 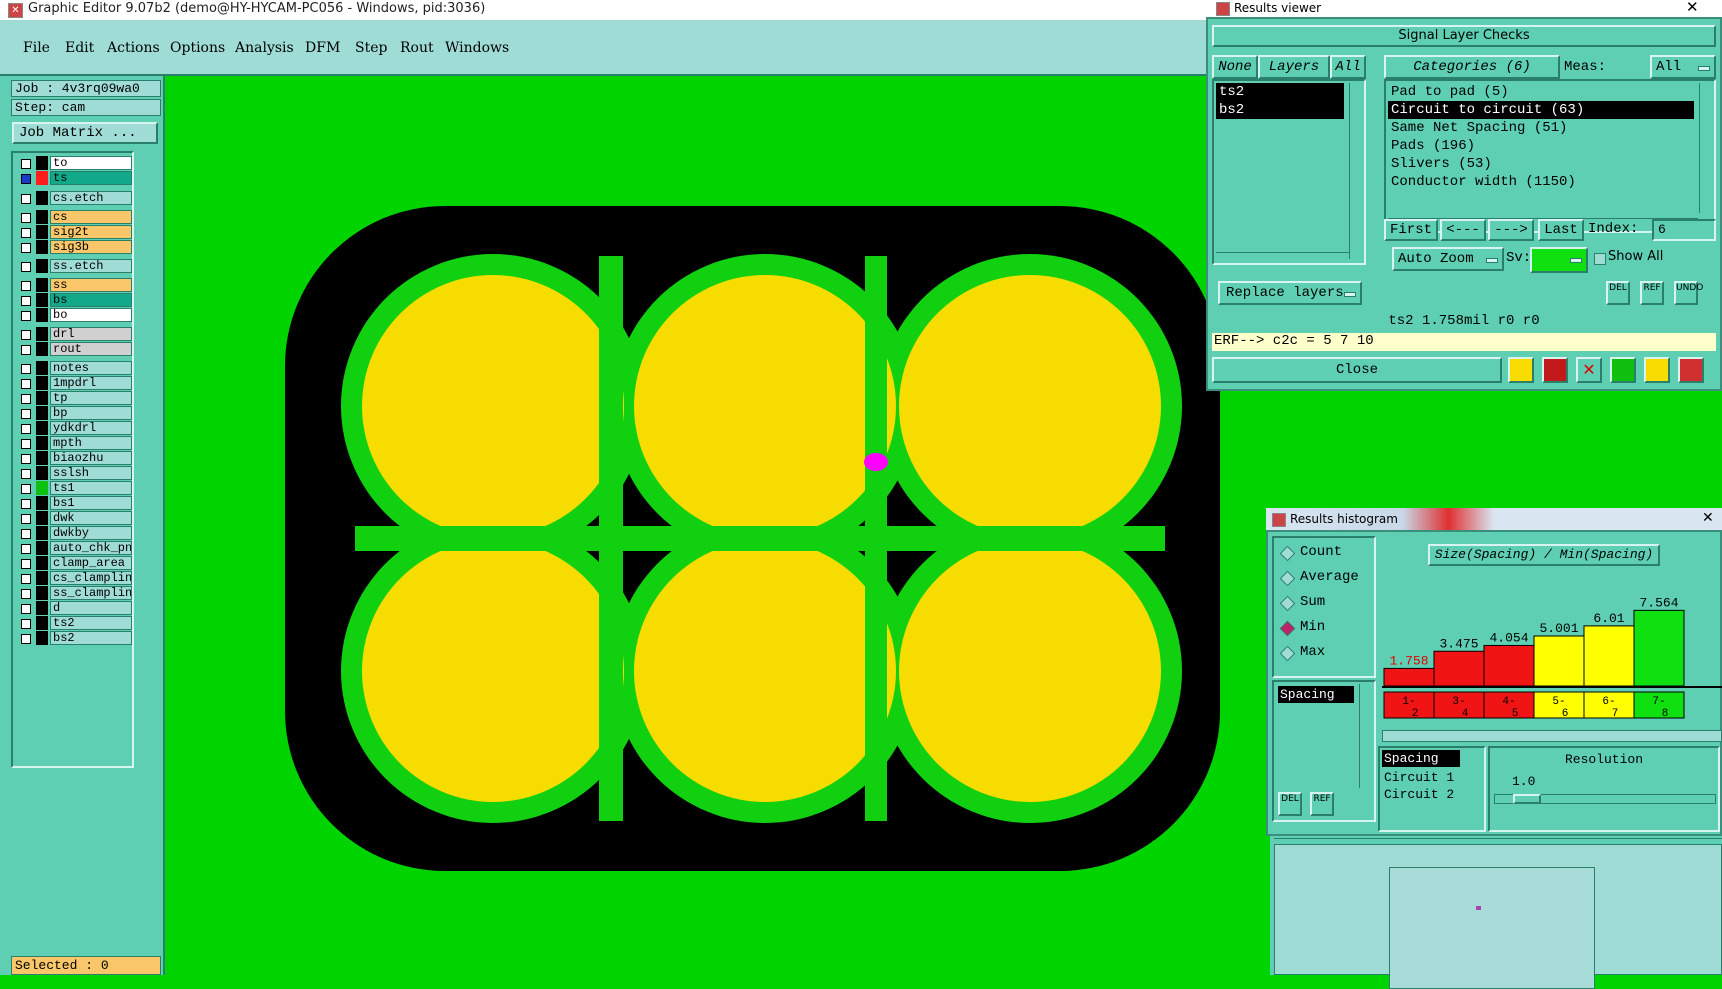 I want to click on histogram-icon, so click(x=1691, y=370).